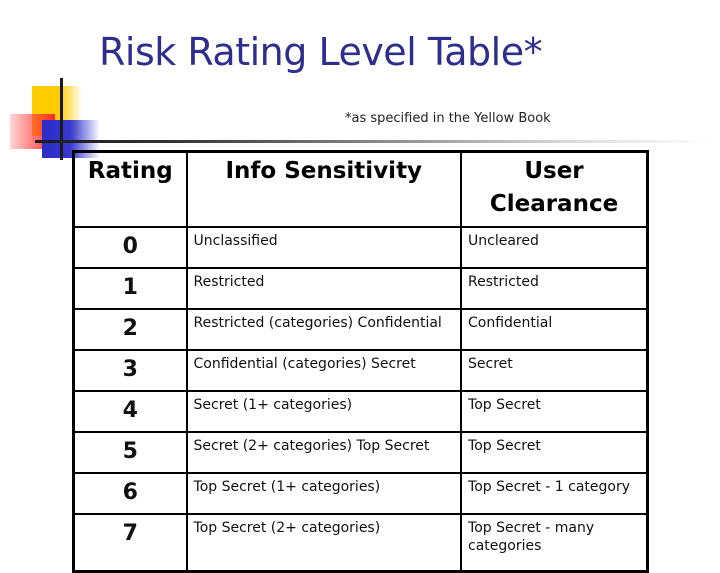  I want to click on sensitivity-cell: Restricted, so click(324, 288).